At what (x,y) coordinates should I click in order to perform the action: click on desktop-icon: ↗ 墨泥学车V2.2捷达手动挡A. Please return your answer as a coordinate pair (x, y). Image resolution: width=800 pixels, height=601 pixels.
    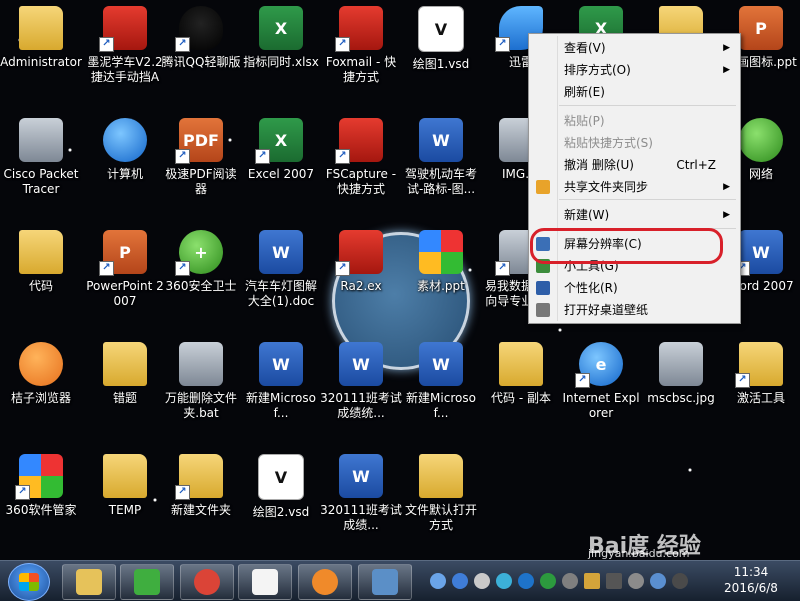
    Looking at the image, I should click on (125, 45).